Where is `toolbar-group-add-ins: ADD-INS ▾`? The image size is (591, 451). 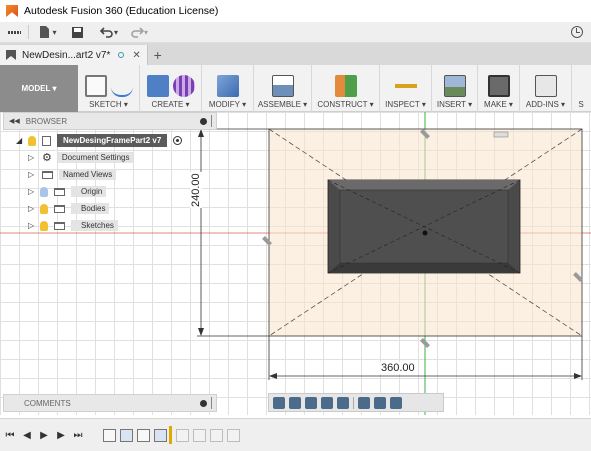
toolbar-group-add-ins: ADD-INS ▾ is located at coordinates (546, 88).